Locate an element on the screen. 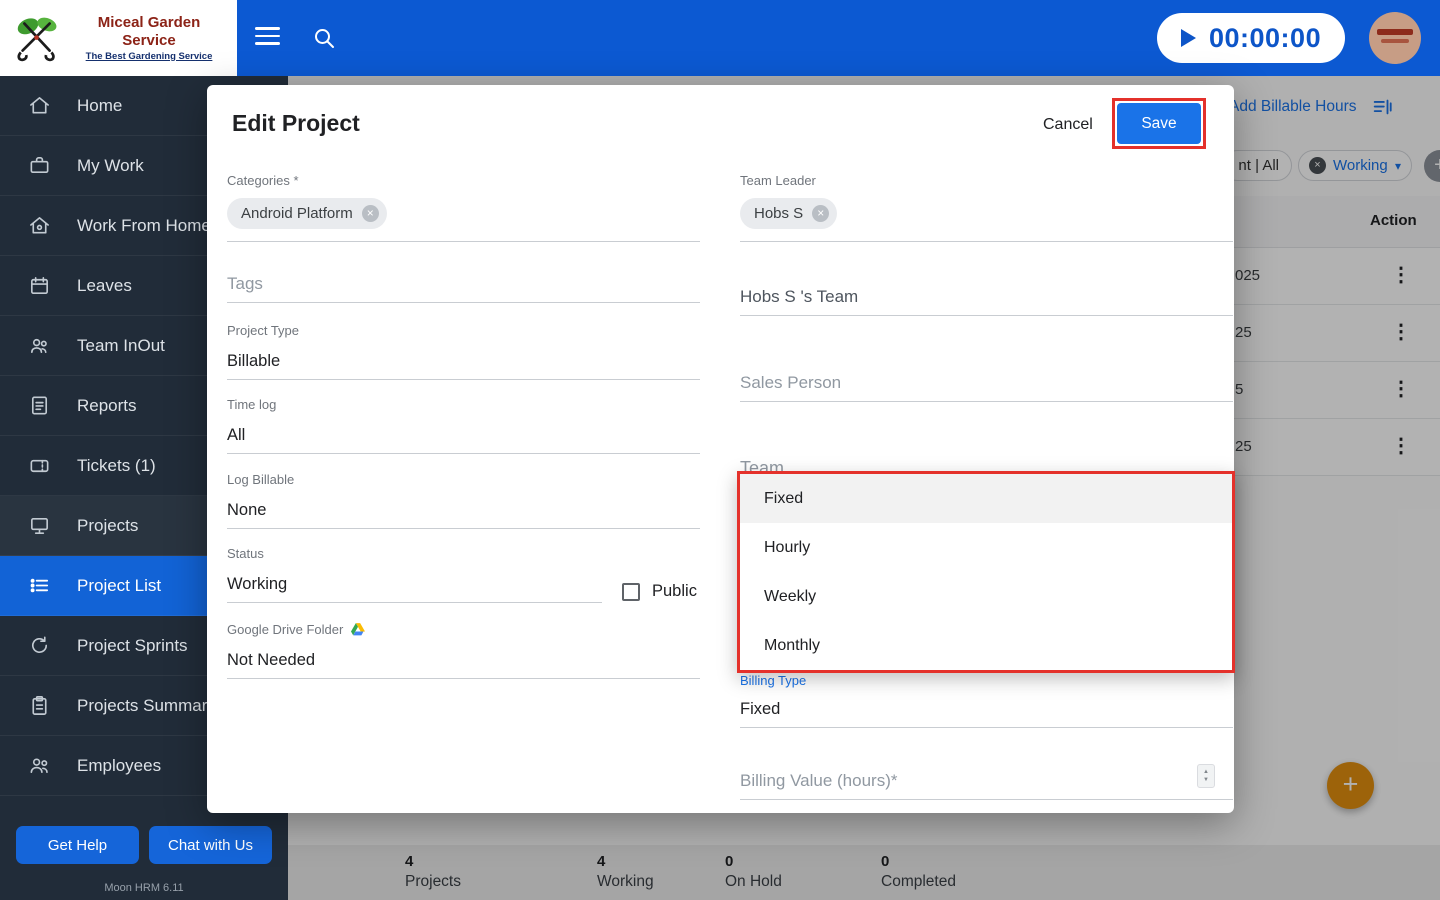 The width and height of the screenshot is (1440, 900). remove-category-icon: × is located at coordinates (370, 213).